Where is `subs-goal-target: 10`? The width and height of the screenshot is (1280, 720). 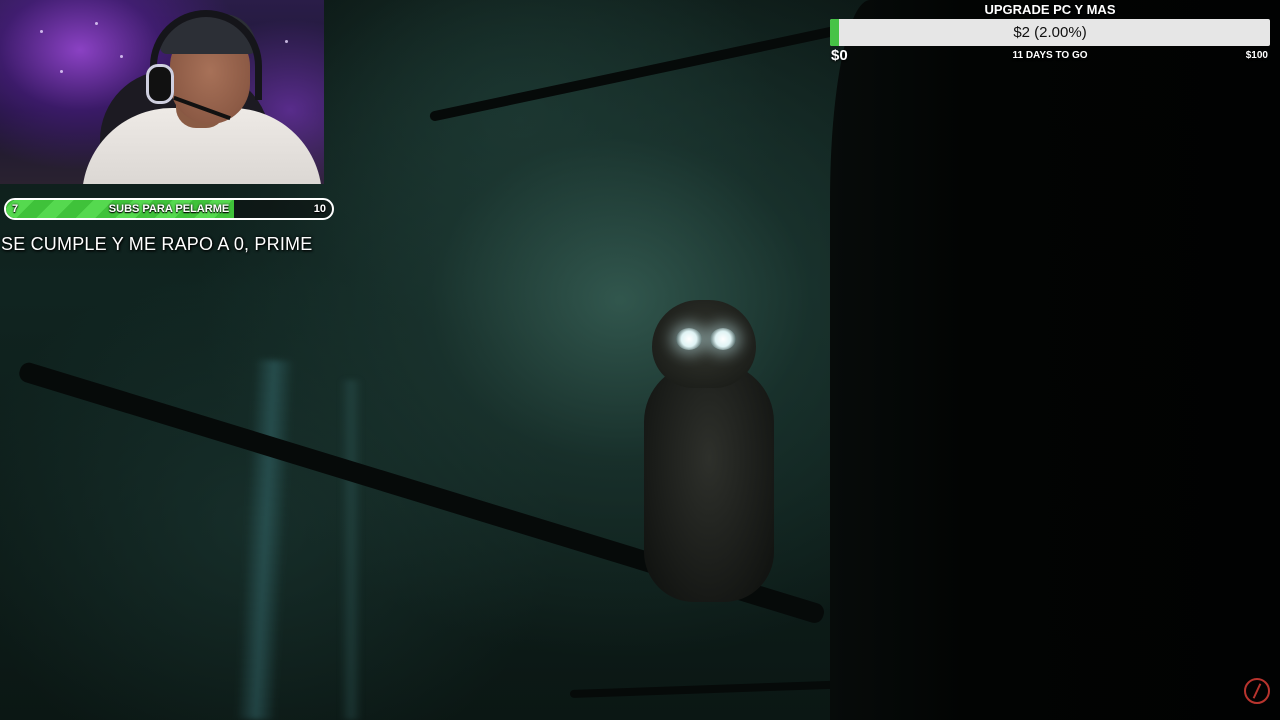 subs-goal-target: 10 is located at coordinates (319, 209).